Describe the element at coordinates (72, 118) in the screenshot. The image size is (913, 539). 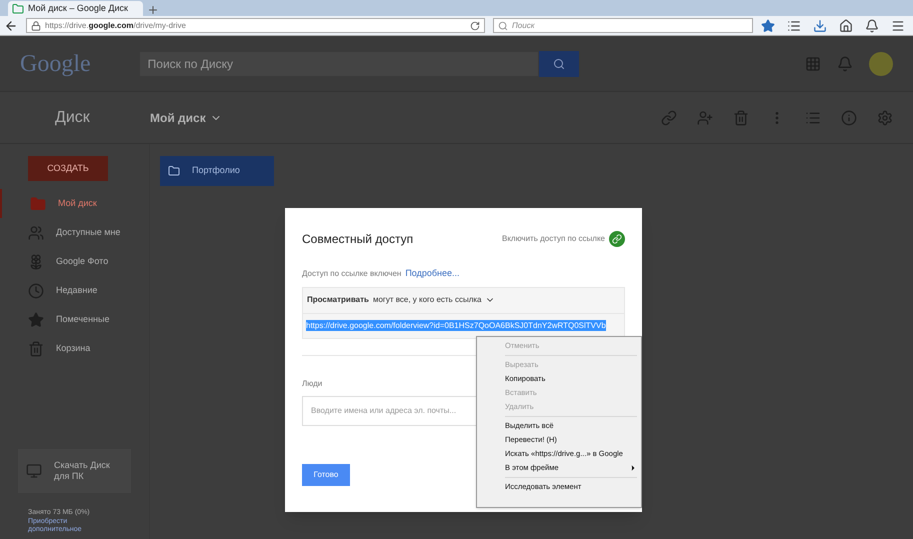
I see `app-title: Диск` at that location.